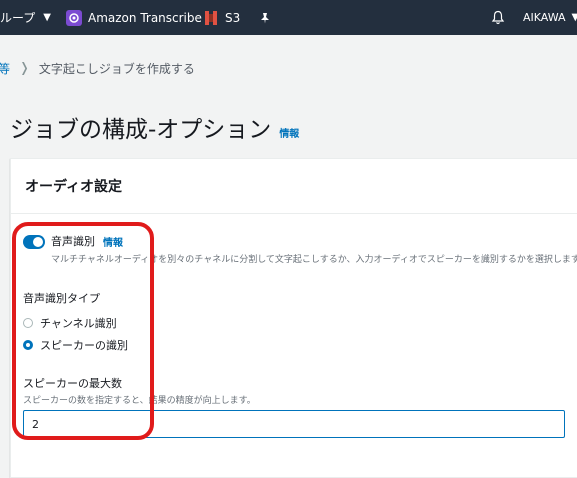 The width and height of the screenshot is (577, 478). What do you see at coordinates (139, 401) in the screenshot?
I see `max-speakers-description: スピーカーの数を指定すると、結果の精度が向上します。` at bounding box center [139, 401].